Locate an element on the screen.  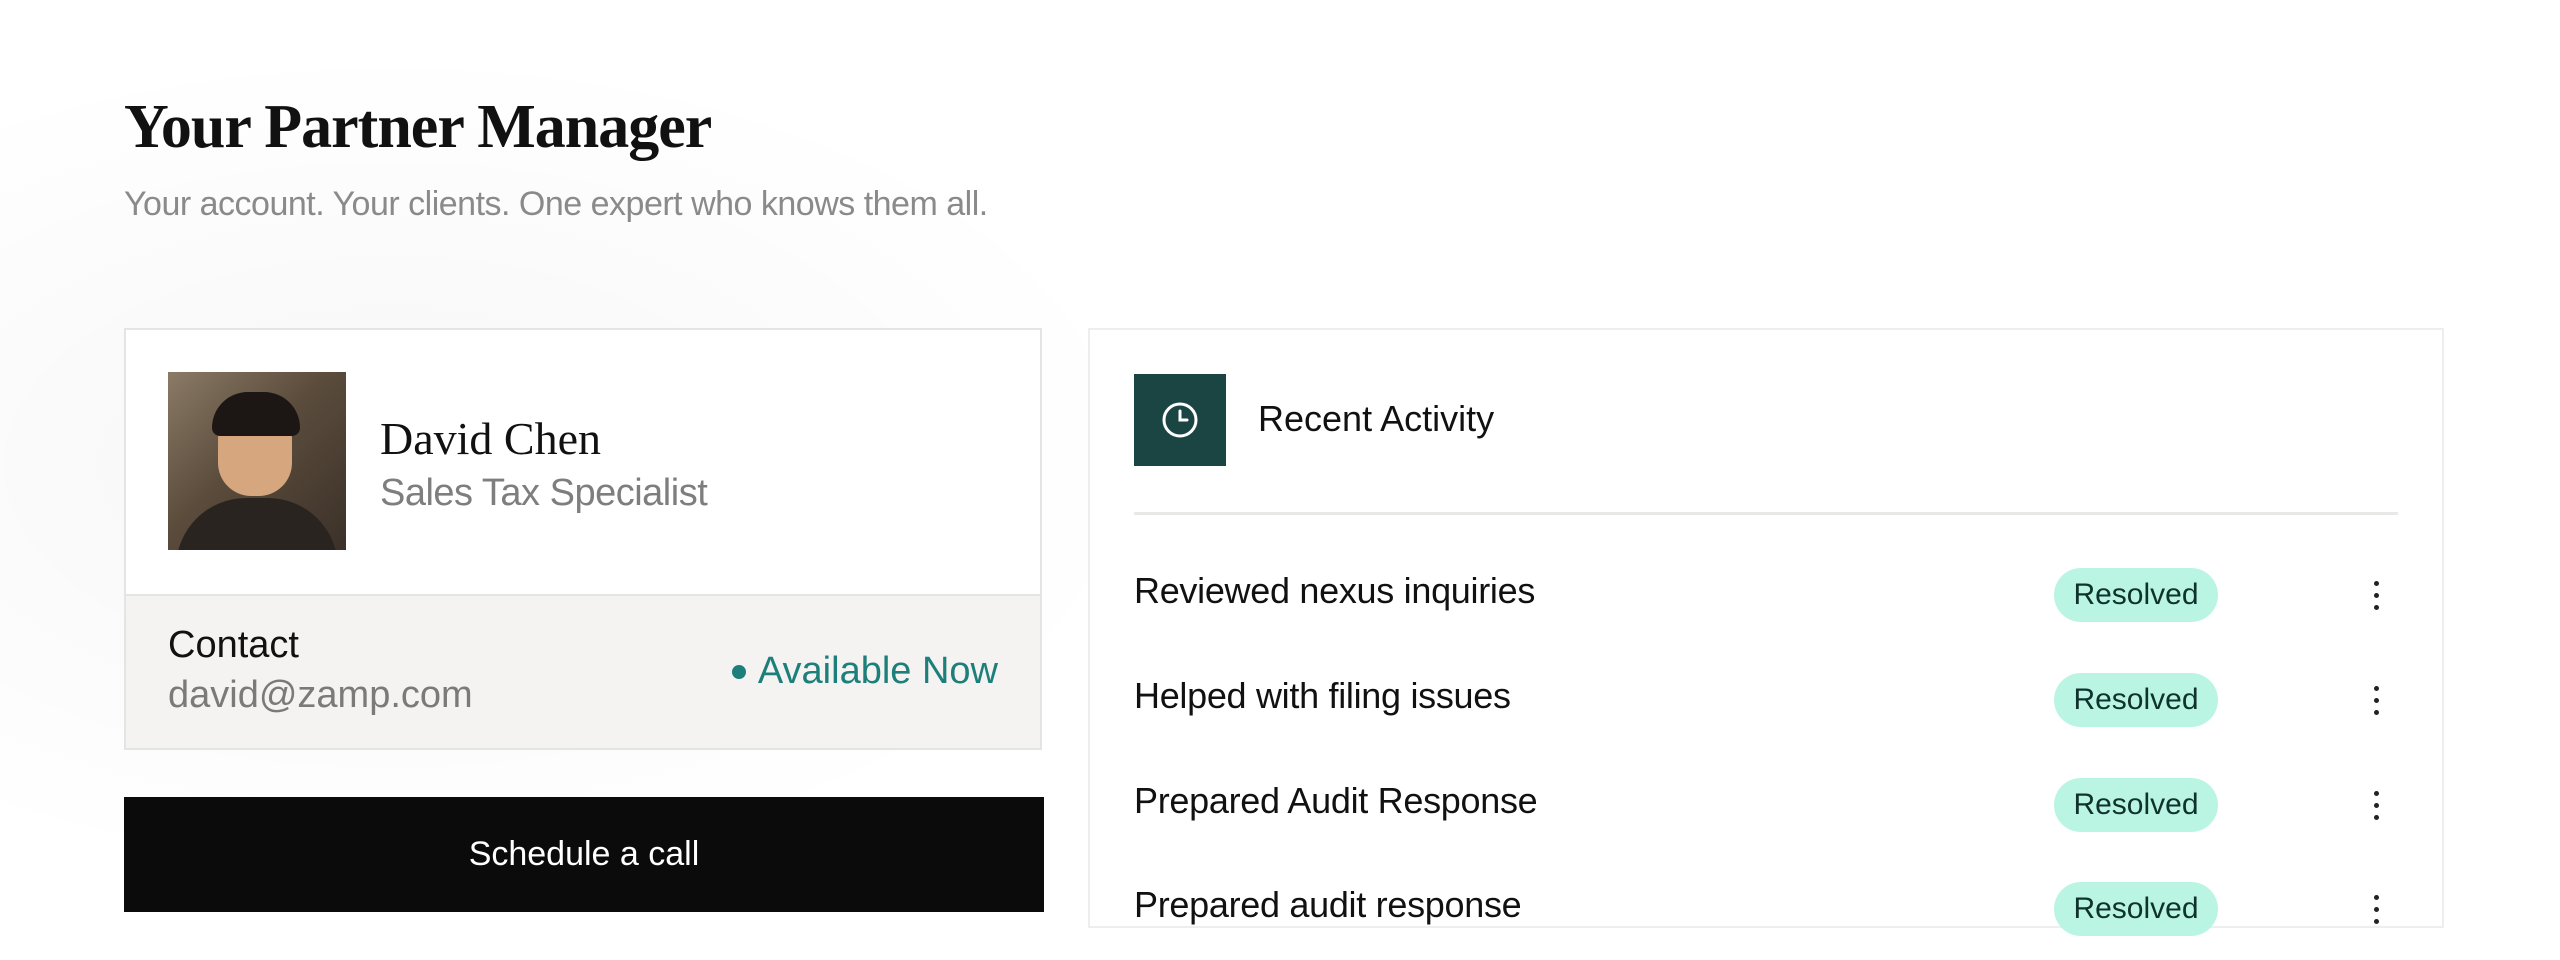
contact-label: Contact is located at coordinates (233, 645).